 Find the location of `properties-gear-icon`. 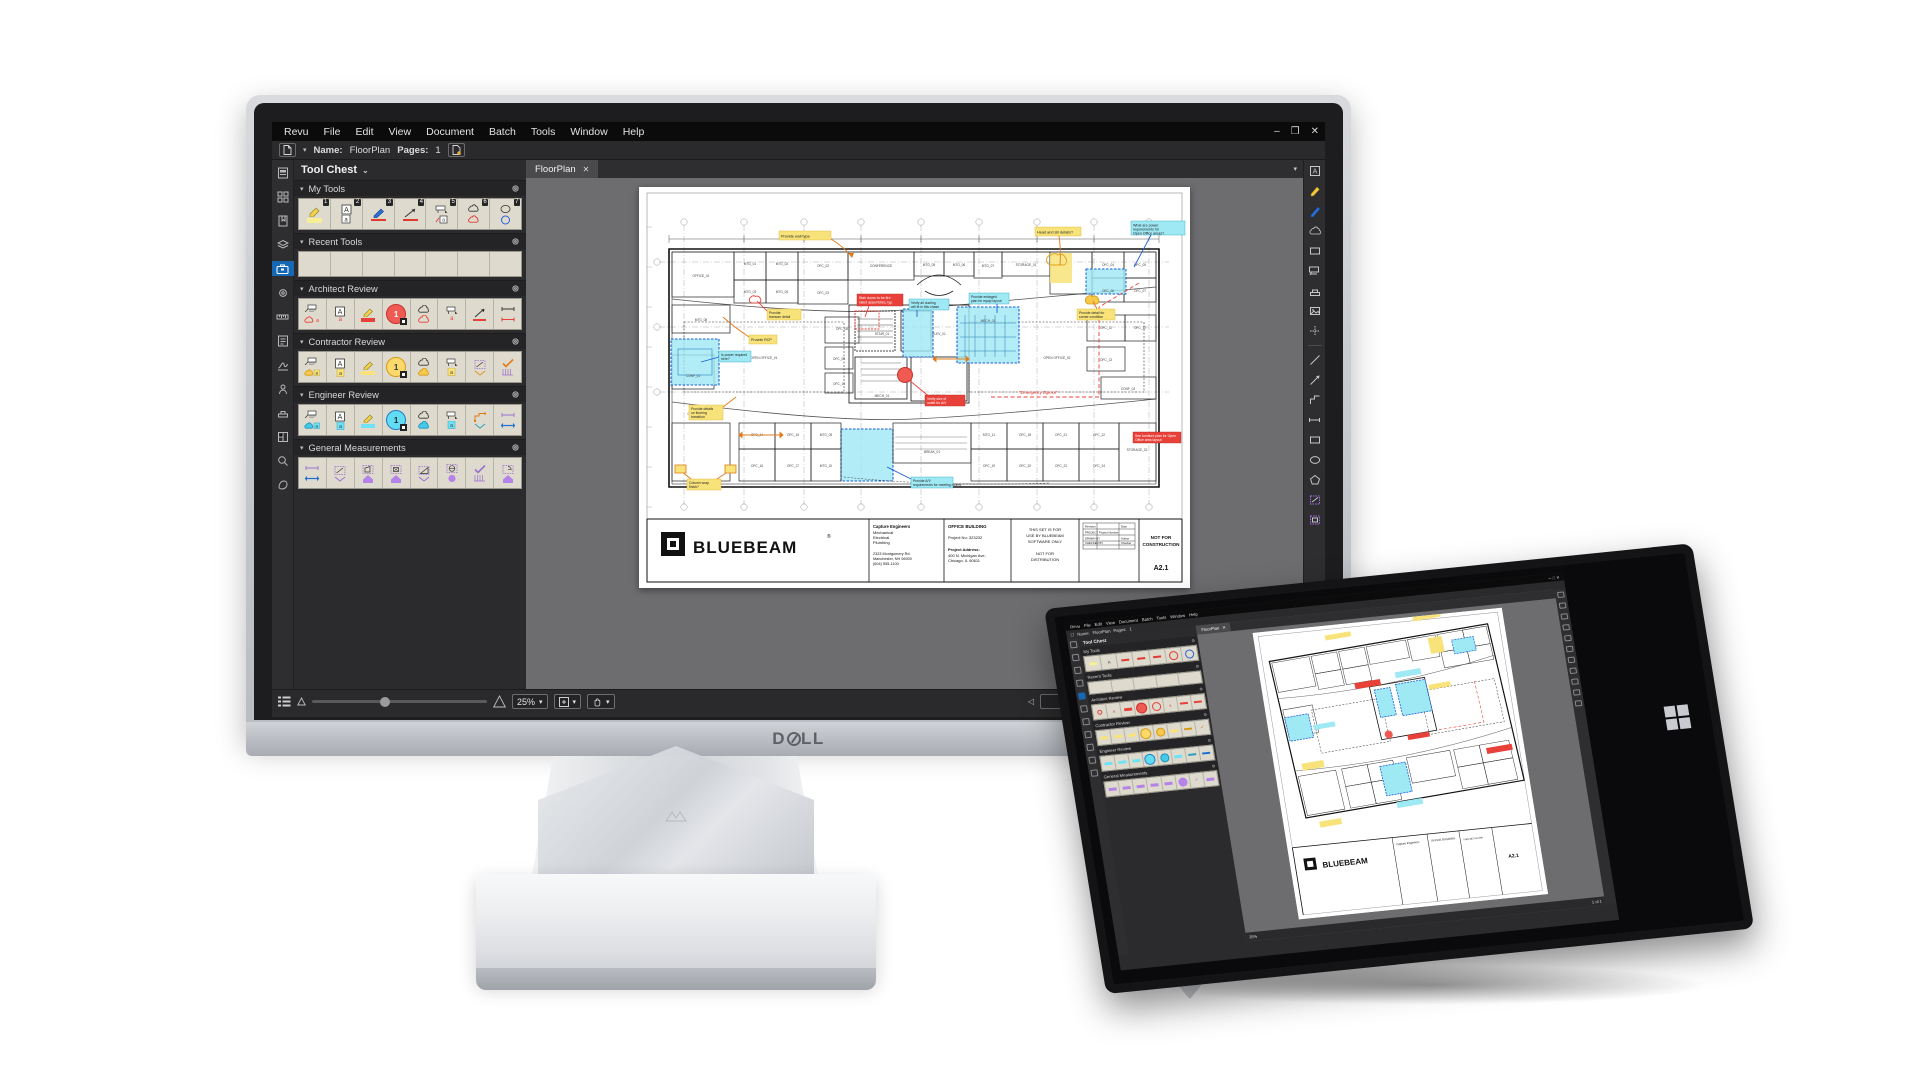

properties-gear-icon is located at coordinates (283, 292).